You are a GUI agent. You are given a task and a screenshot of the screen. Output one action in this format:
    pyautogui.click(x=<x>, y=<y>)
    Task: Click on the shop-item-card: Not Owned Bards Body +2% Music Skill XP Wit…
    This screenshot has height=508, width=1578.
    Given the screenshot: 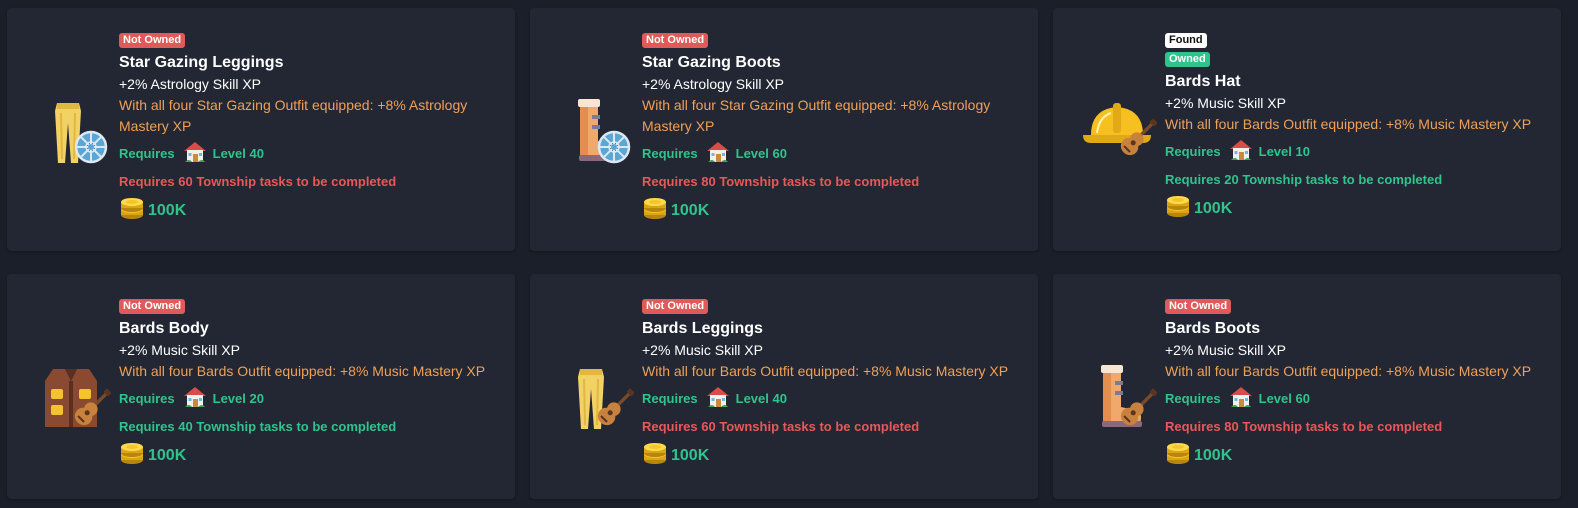 What is the action you would take?
    pyautogui.click(x=261, y=386)
    